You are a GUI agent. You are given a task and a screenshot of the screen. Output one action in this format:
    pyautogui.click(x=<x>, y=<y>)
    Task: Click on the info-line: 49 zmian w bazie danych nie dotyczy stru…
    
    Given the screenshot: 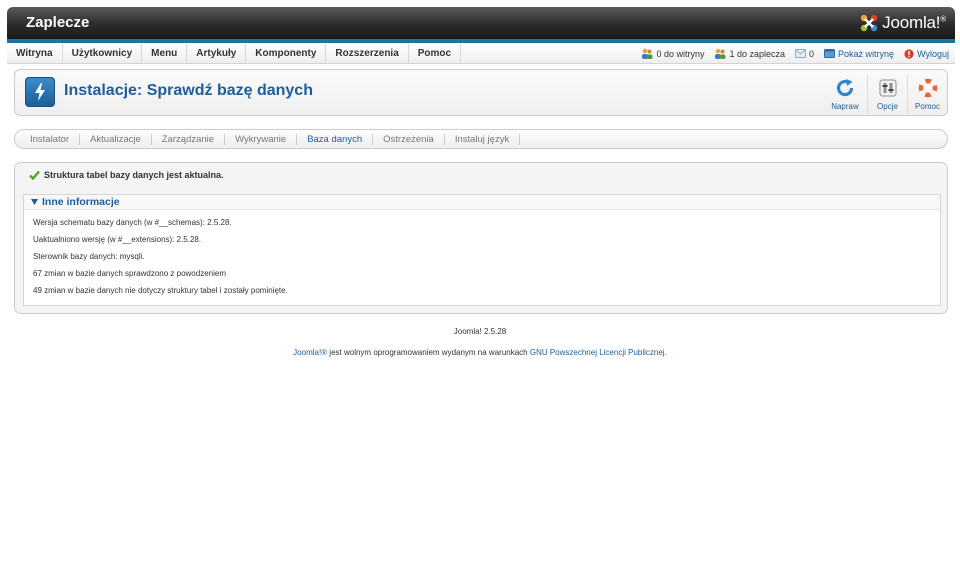 What is the action you would take?
    pyautogui.click(x=160, y=290)
    